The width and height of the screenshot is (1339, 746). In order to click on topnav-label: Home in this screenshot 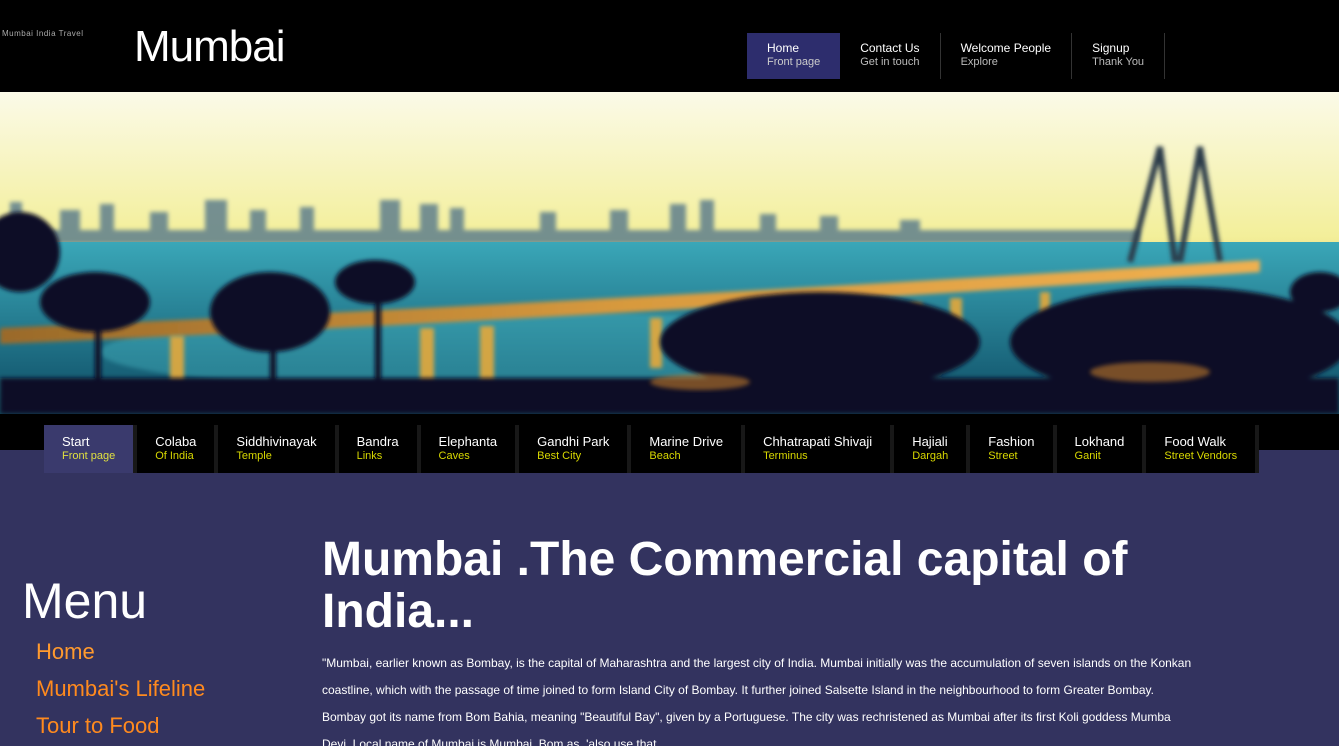, I will do `click(783, 48)`.